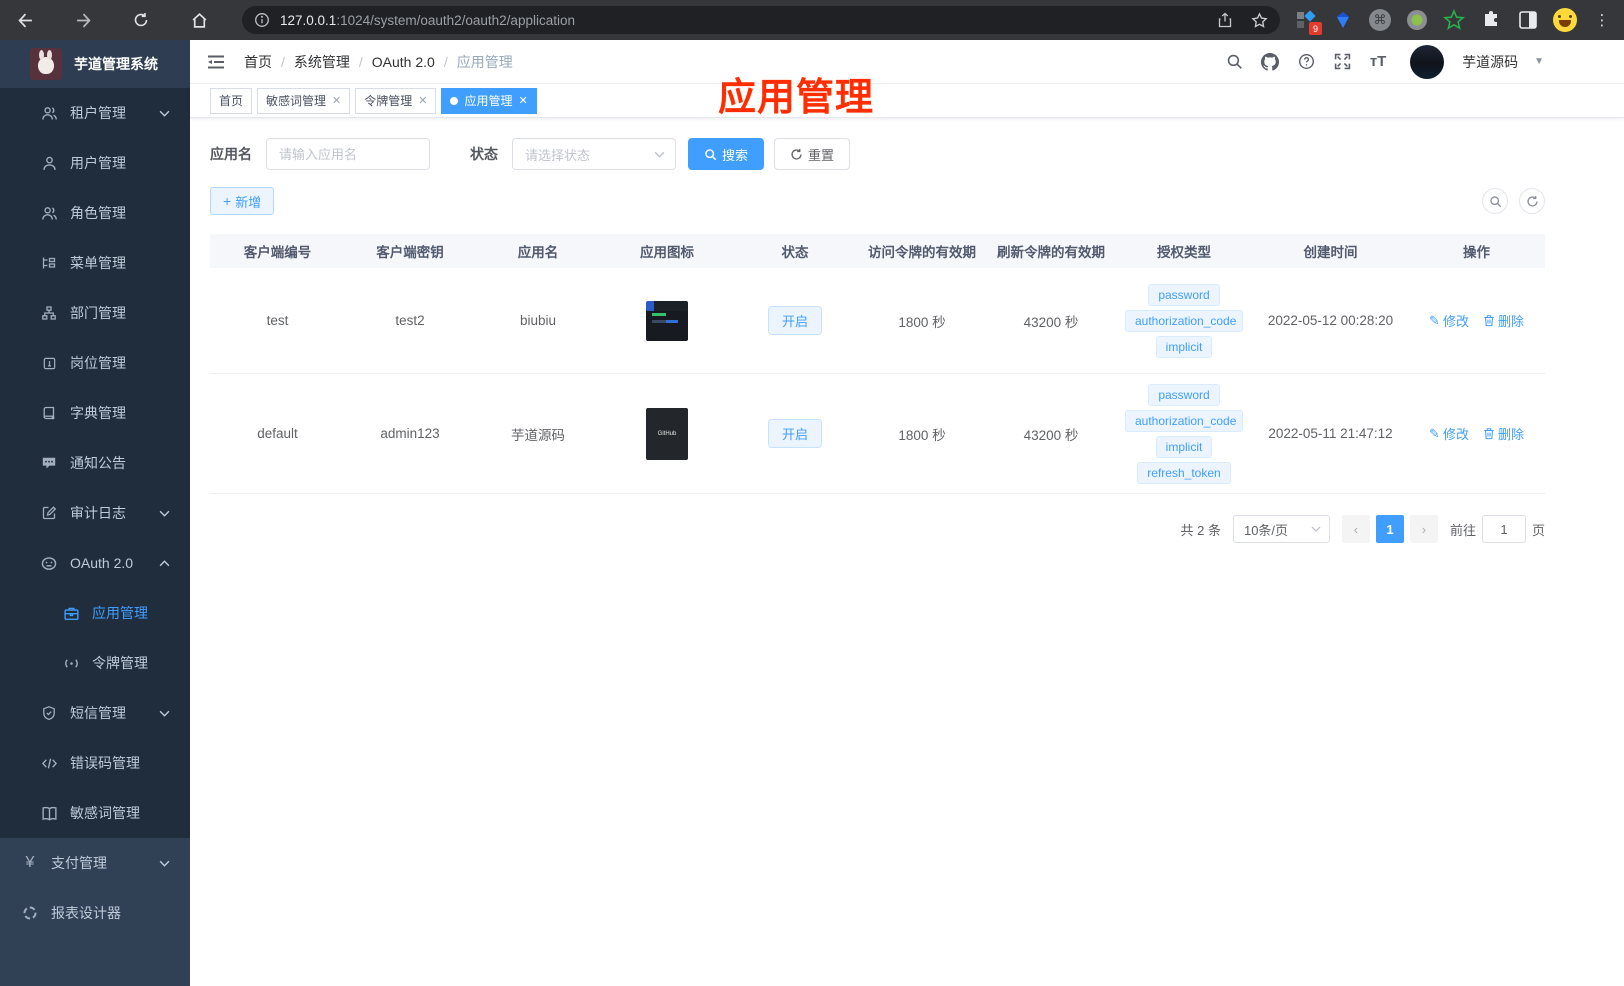  Describe the element at coordinates (1306, 62) in the screenshot. I see `help-icon` at that location.